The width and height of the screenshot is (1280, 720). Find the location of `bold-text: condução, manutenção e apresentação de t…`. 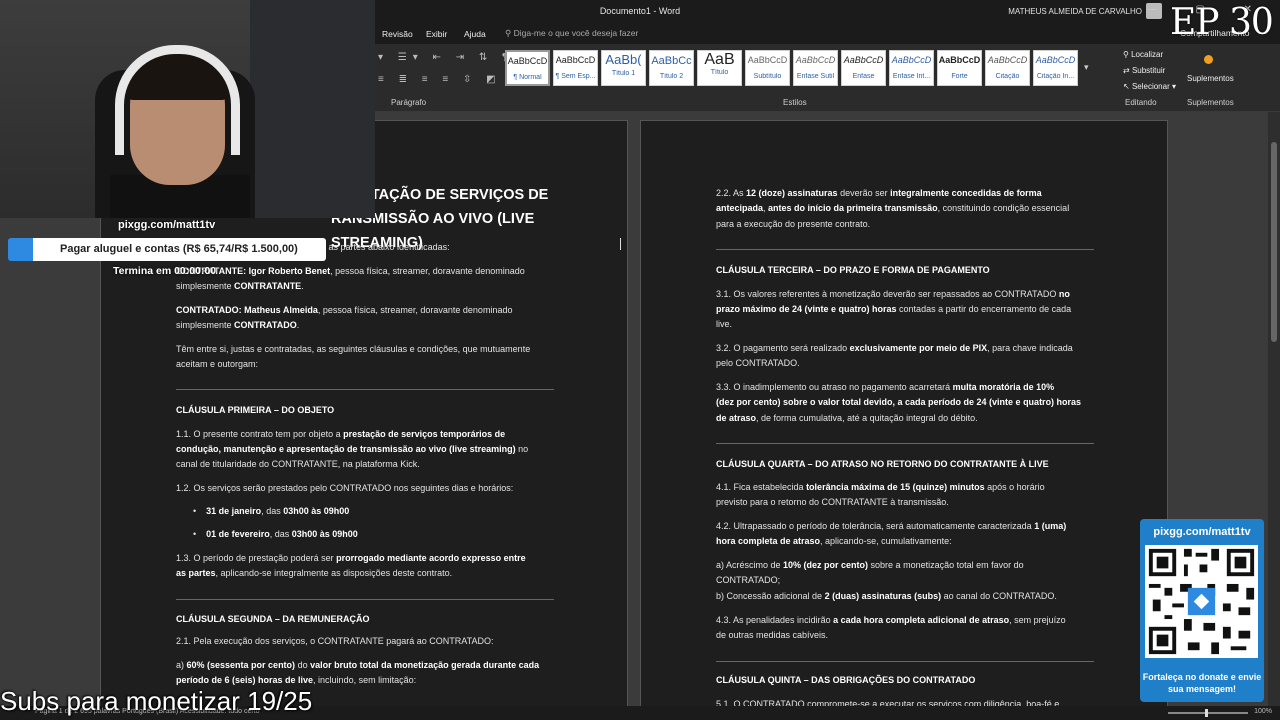

bold-text: condução, manutenção e apresentação de t… is located at coordinates (346, 449).